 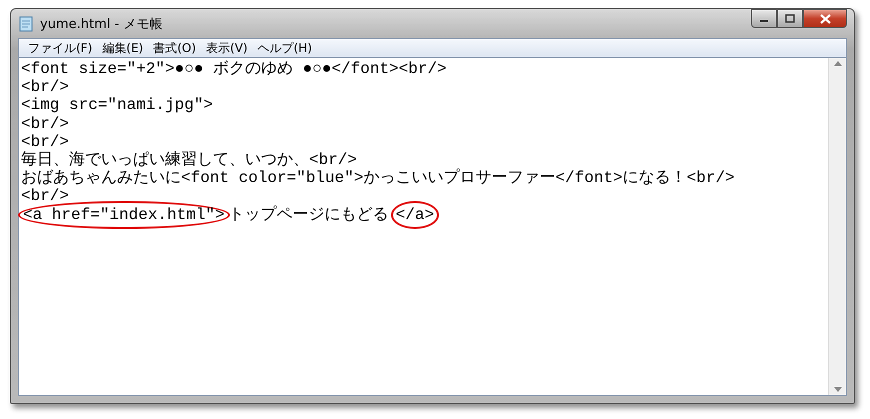 I want to click on menu-item: 編集(E), so click(x=122, y=48).